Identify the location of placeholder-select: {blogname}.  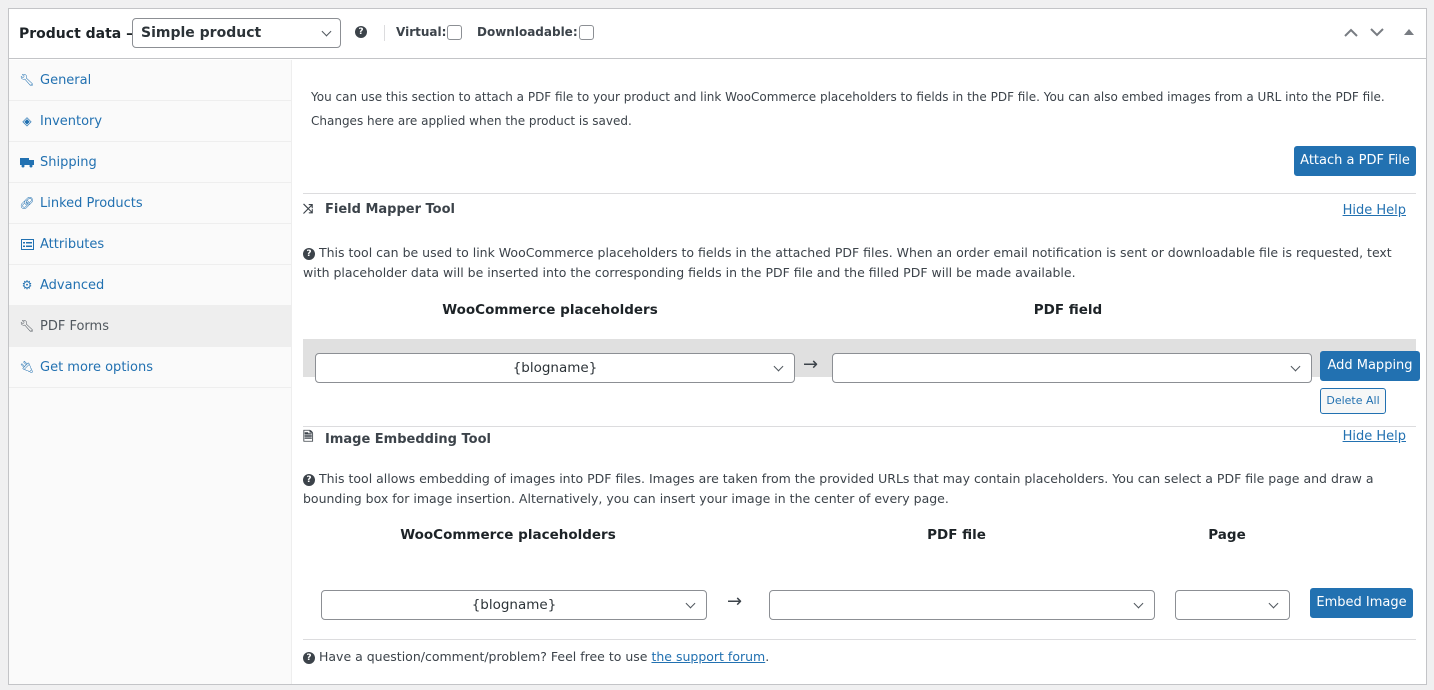
(555, 368).